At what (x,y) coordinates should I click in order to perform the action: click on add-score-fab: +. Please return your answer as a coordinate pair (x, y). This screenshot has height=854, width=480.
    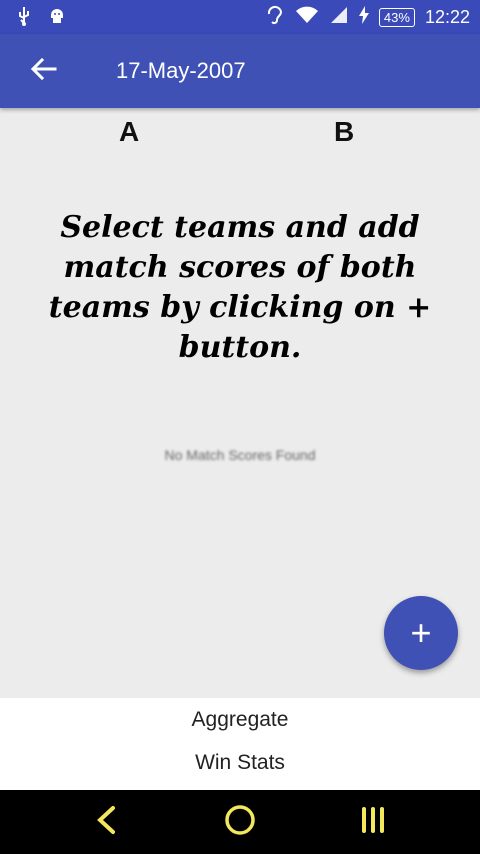
    Looking at the image, I should click on (421, 633).